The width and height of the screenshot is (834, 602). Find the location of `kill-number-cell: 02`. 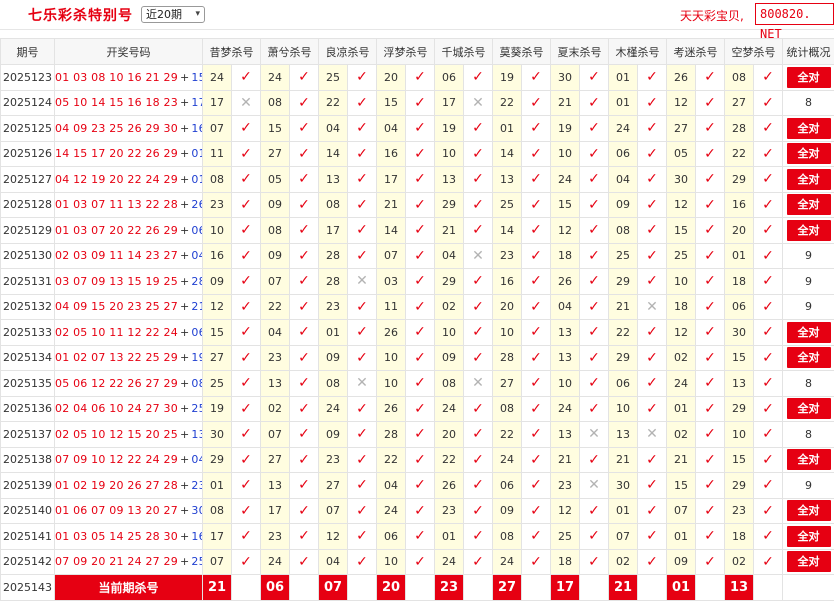

kill-number-cell: 02 is located at coordinates (275, 408).